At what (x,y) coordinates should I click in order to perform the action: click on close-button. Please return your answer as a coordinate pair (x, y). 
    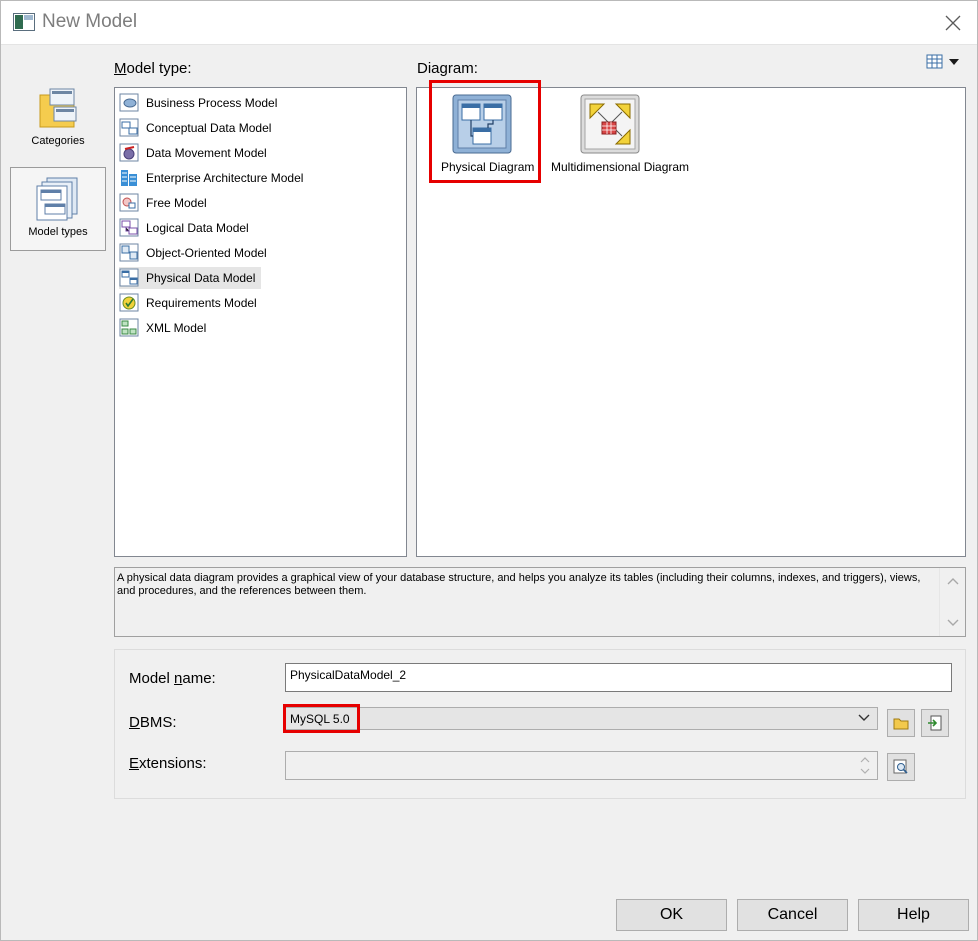
    Looking at the image, I should click on (953, 23).